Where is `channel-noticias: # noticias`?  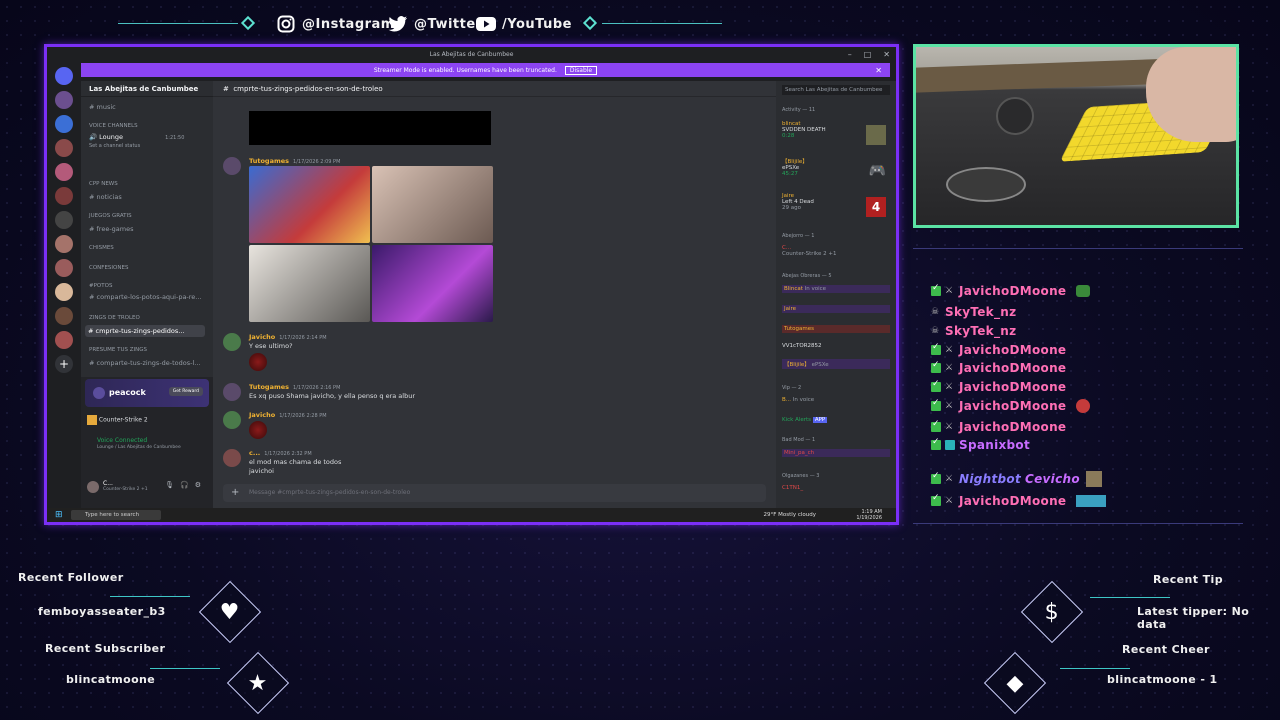
channel-noticias: # noticias is located at coordinates (105, 197).